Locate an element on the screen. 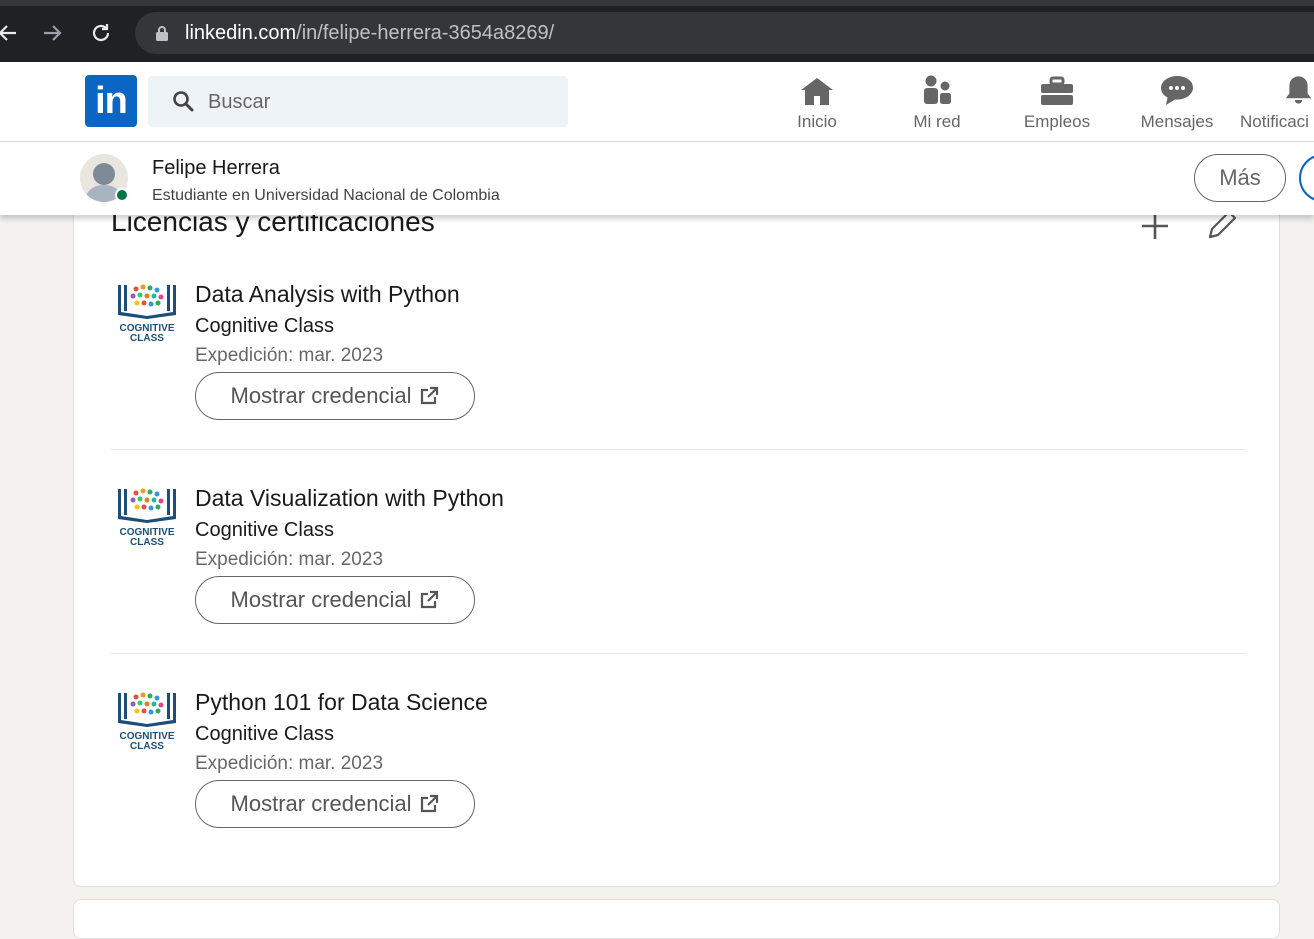 This screenshot has height=939, width=1314. nav-item-mensajes: Mensajes is located at coordinates (1177, 103).